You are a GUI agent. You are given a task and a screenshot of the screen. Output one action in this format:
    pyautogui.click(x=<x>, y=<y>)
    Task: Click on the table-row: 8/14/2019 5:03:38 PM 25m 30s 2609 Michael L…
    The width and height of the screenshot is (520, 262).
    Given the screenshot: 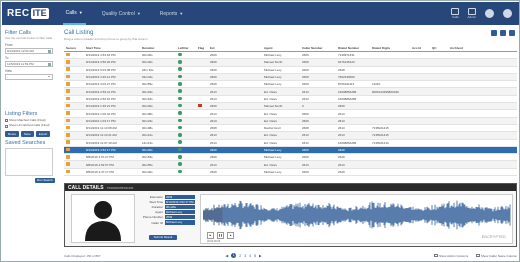 What is the action you would take?
    pyautogui.click(x=290, y=70)
    